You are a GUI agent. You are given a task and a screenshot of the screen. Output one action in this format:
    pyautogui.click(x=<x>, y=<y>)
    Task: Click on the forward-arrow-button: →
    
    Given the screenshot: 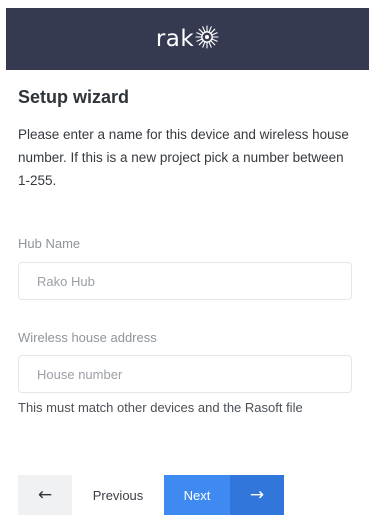 What is the action you would take?
    pyautogui.click(x=257, y=495)
    